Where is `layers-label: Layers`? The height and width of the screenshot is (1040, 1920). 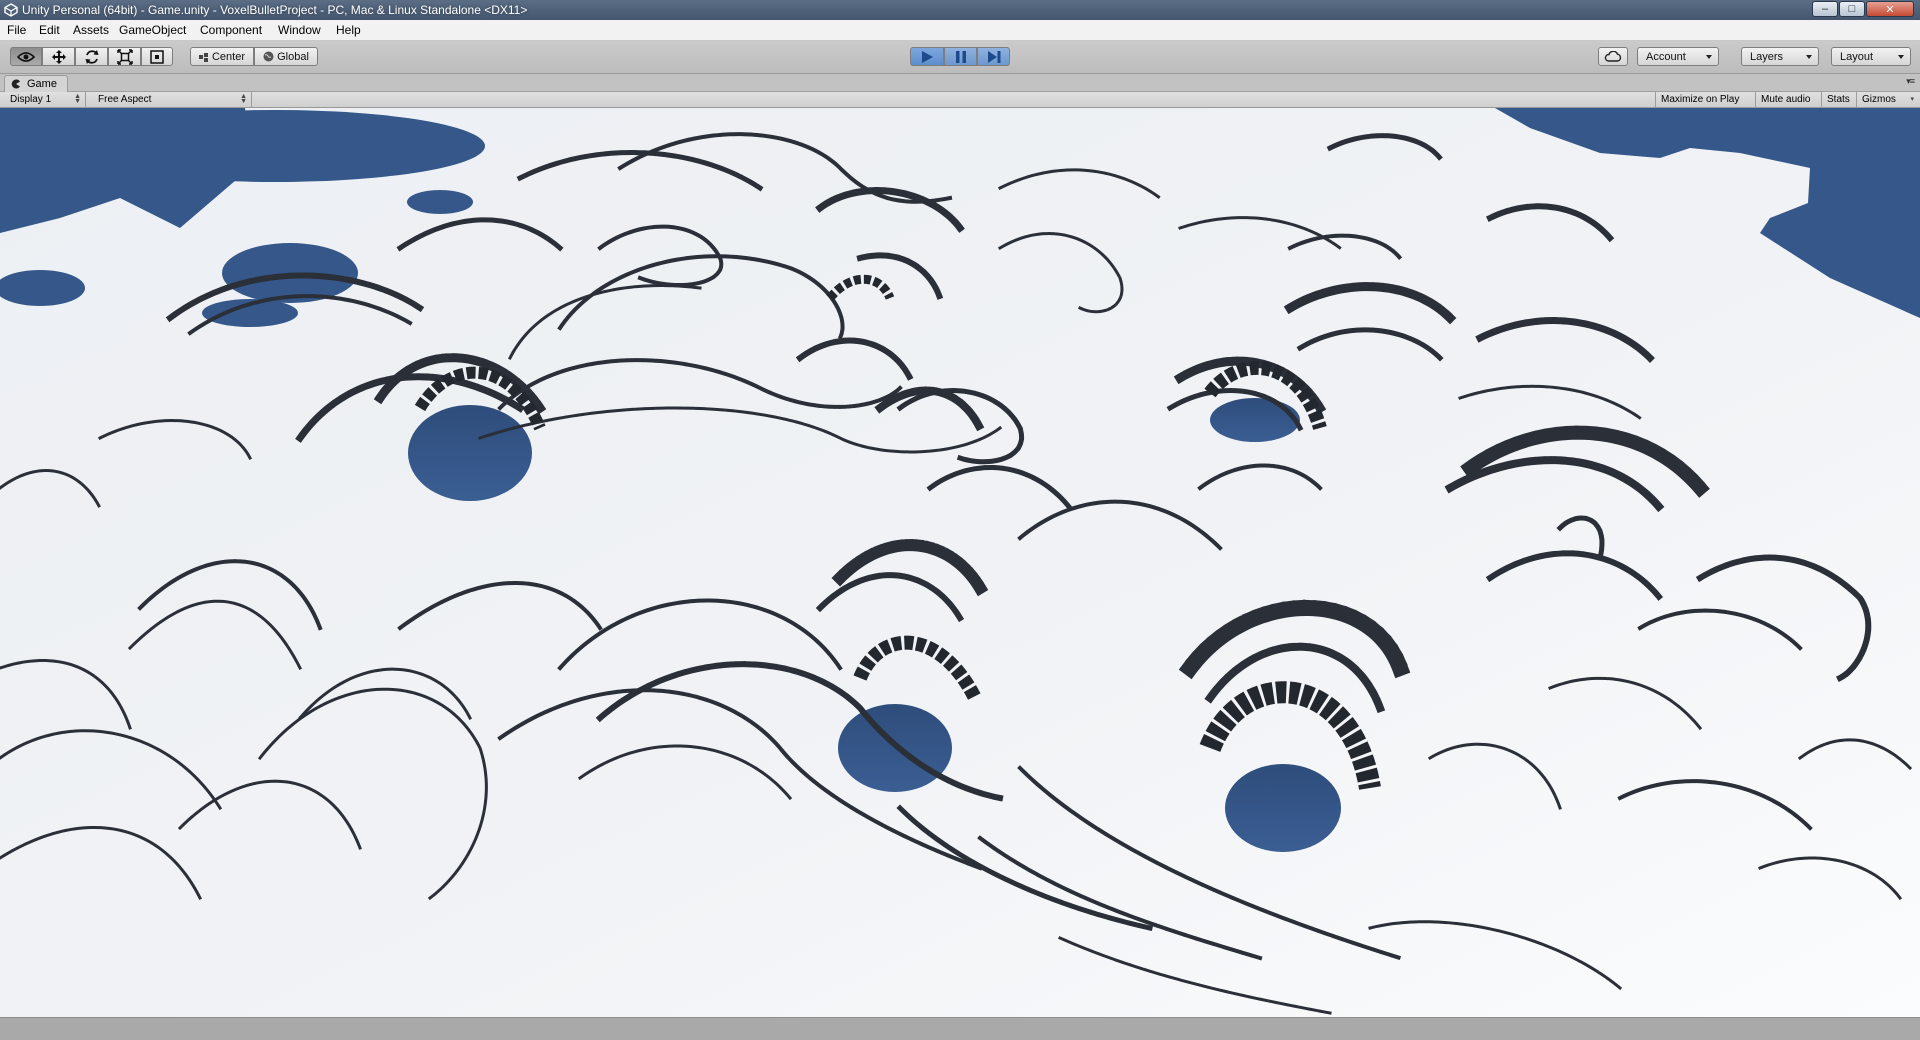
layers-label: Layers is located at coordinates (1767, 56).